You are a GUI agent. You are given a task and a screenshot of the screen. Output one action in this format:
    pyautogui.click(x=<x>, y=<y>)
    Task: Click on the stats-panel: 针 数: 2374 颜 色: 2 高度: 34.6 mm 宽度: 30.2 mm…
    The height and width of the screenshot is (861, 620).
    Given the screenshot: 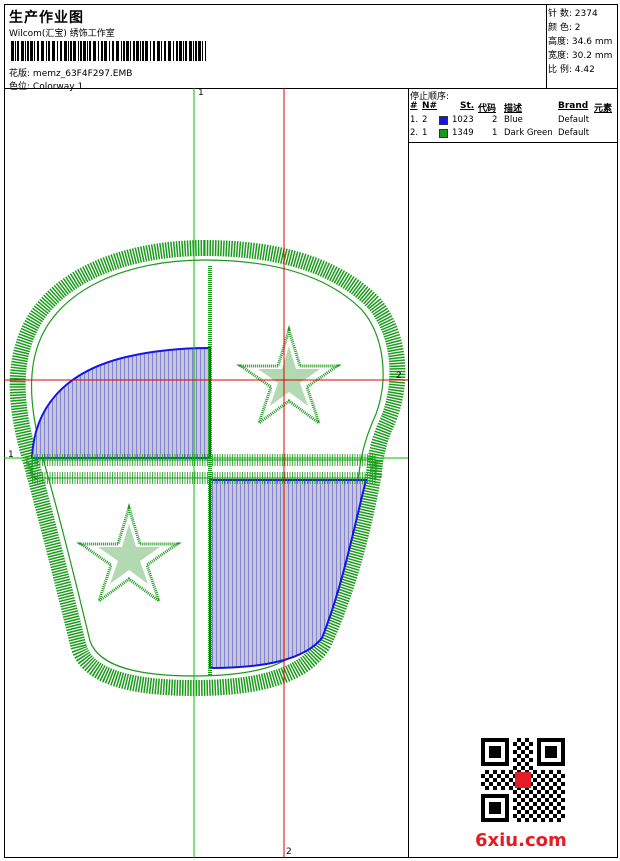 What is the action you would take?
    pyautogui.click(x=582, y=46)
    